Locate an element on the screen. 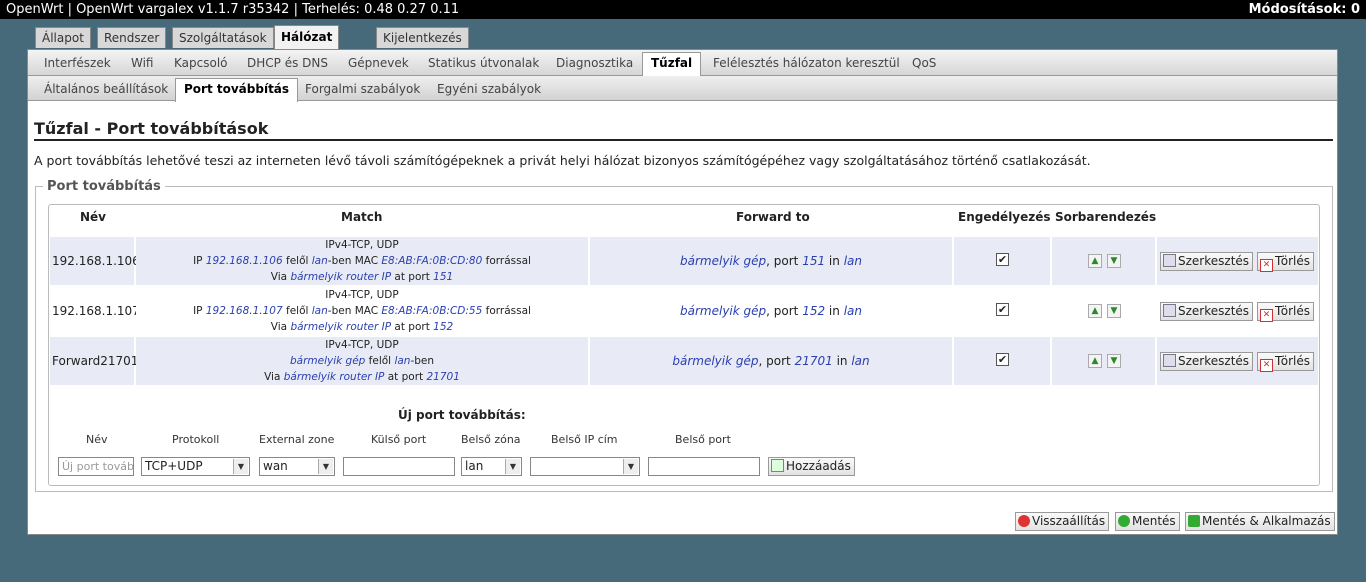  match-via: Via bármelyik router IP at port 151 is located at coordinates (362, 277).